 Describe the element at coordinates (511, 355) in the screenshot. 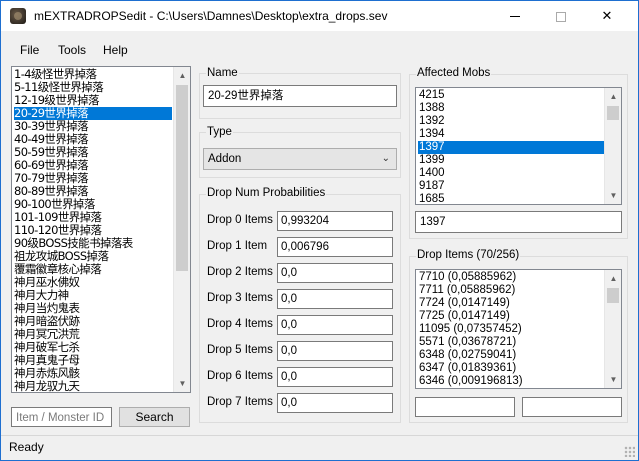

I see `drop-item-entry: 6348 (0,02759041)` at that location.